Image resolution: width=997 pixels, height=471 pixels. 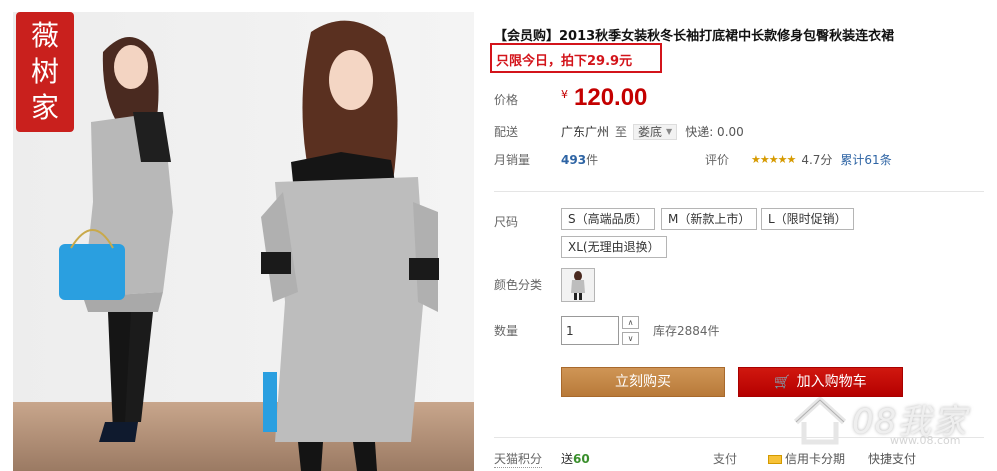 What do you see at coordinates (669, 131) in the screenshot?
I see `chevron-down-icon: ▼` at bounding box center [669, 131].